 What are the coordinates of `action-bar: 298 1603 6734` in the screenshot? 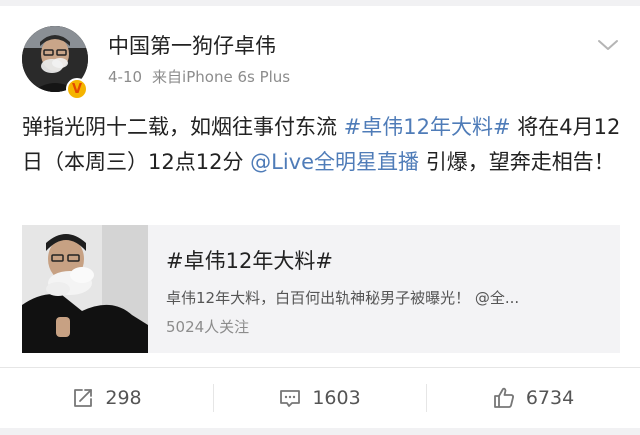 It's located at (320, 398).